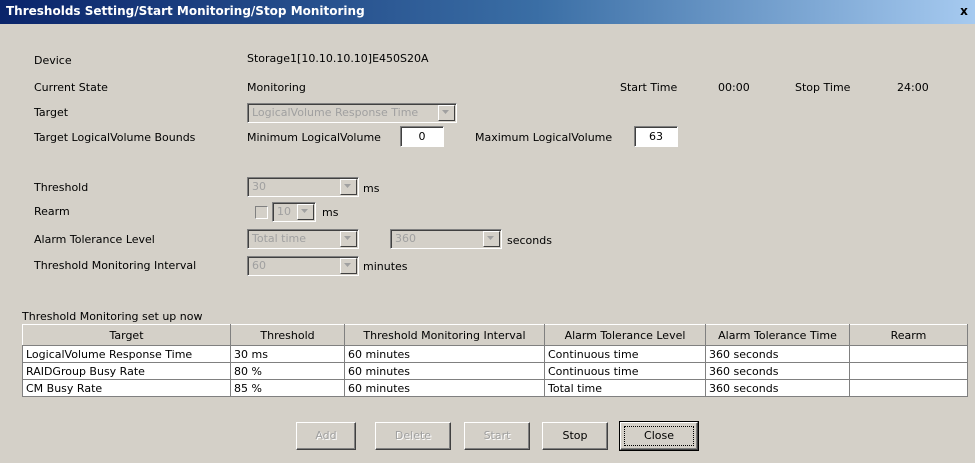 This screenshot has width=975, height=463. What do you see at coordinates (422, 136) in the screenshot?
I see `min-volume-field: 0` at bounding box center [422, 136].